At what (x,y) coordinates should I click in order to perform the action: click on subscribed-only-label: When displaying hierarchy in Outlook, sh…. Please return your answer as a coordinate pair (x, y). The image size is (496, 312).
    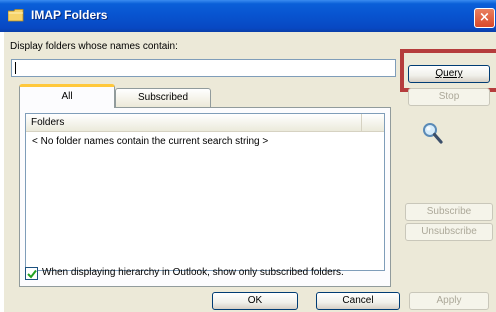
    Looking at the image, I should click on (193, 272).